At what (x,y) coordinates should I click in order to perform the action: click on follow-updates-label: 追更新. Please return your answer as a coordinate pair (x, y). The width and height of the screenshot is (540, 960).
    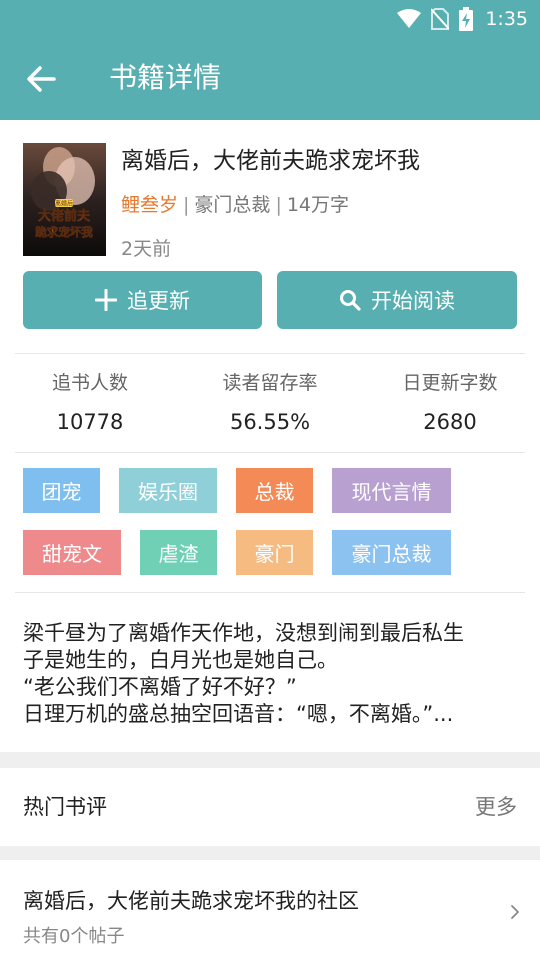
    Looking at the image, I should click on (158, 301).